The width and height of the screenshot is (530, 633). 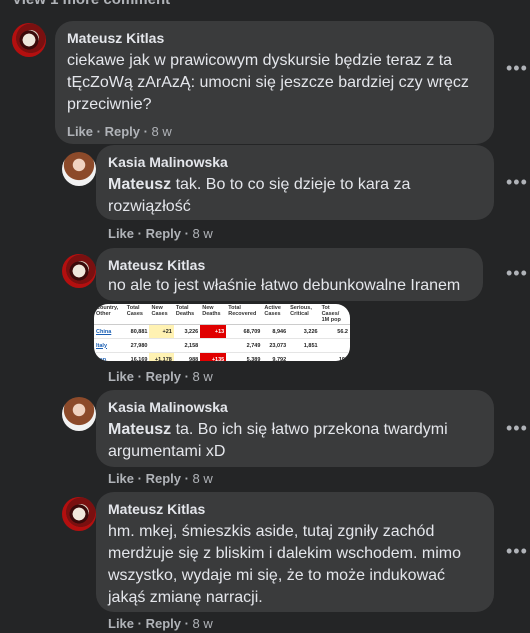 What do you see at coordinates (304, 314) in the screenshot?
I see `table-header: Serious, Critical` at bounding box center [304, 314].